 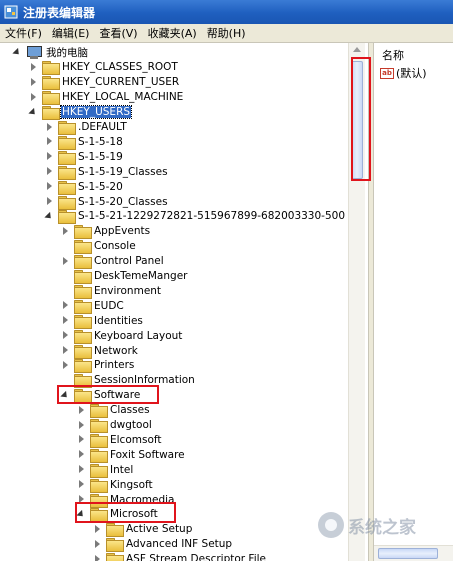 I want to click on tree-vertical-scrollbar, so click(x=356, y=302).